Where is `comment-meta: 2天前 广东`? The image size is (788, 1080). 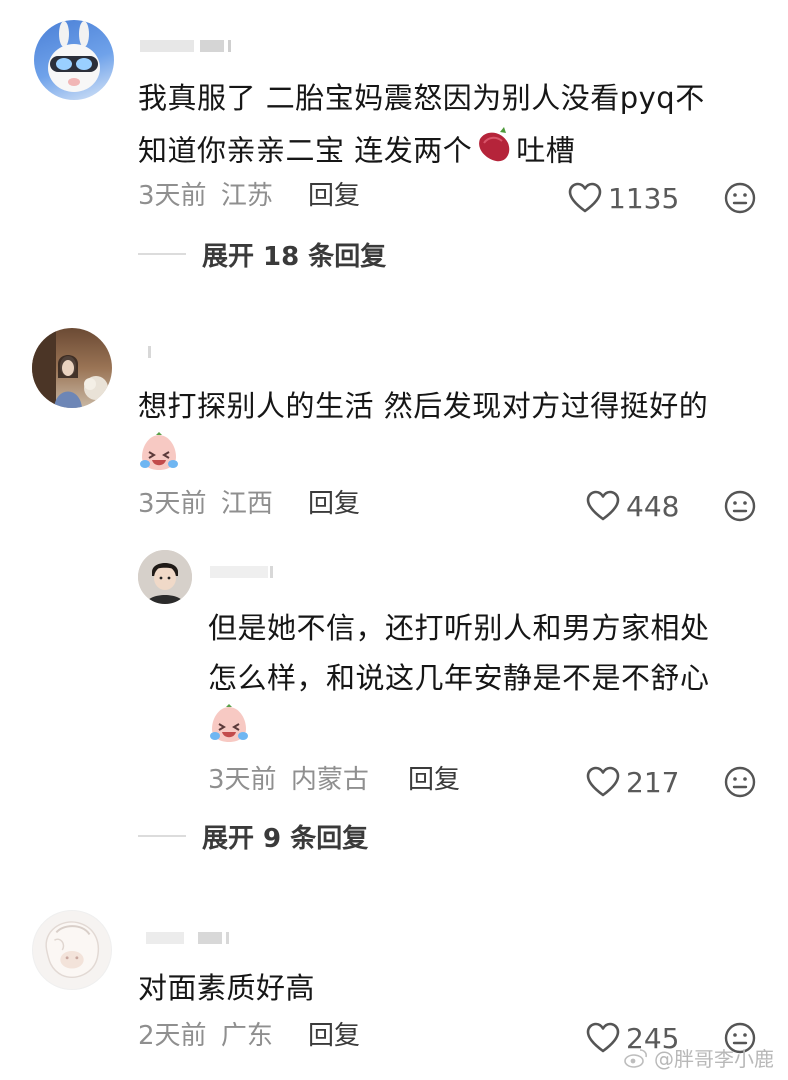
comment-meta: 2天前 广东 is located at coordinates (205, 1036).